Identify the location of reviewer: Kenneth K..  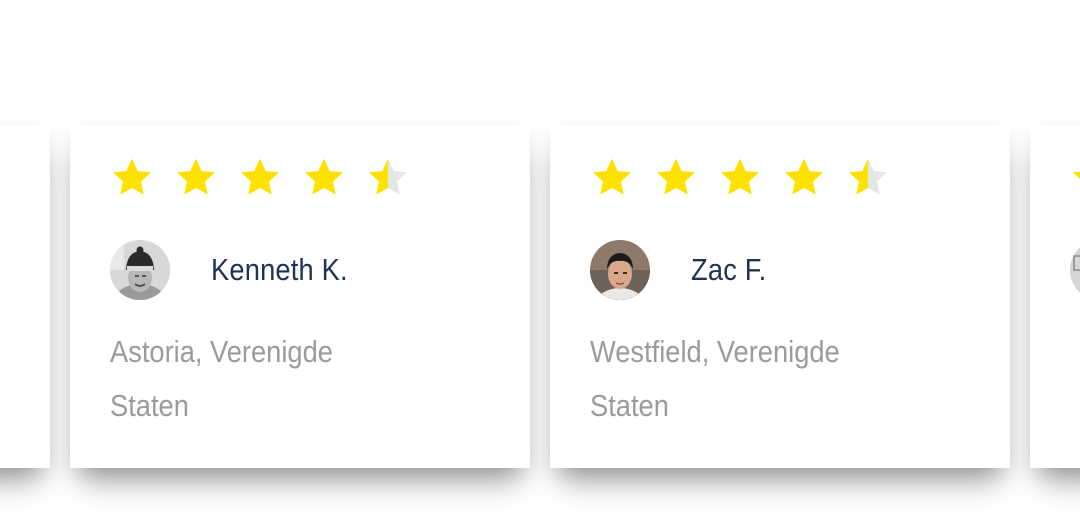
(238, 270).